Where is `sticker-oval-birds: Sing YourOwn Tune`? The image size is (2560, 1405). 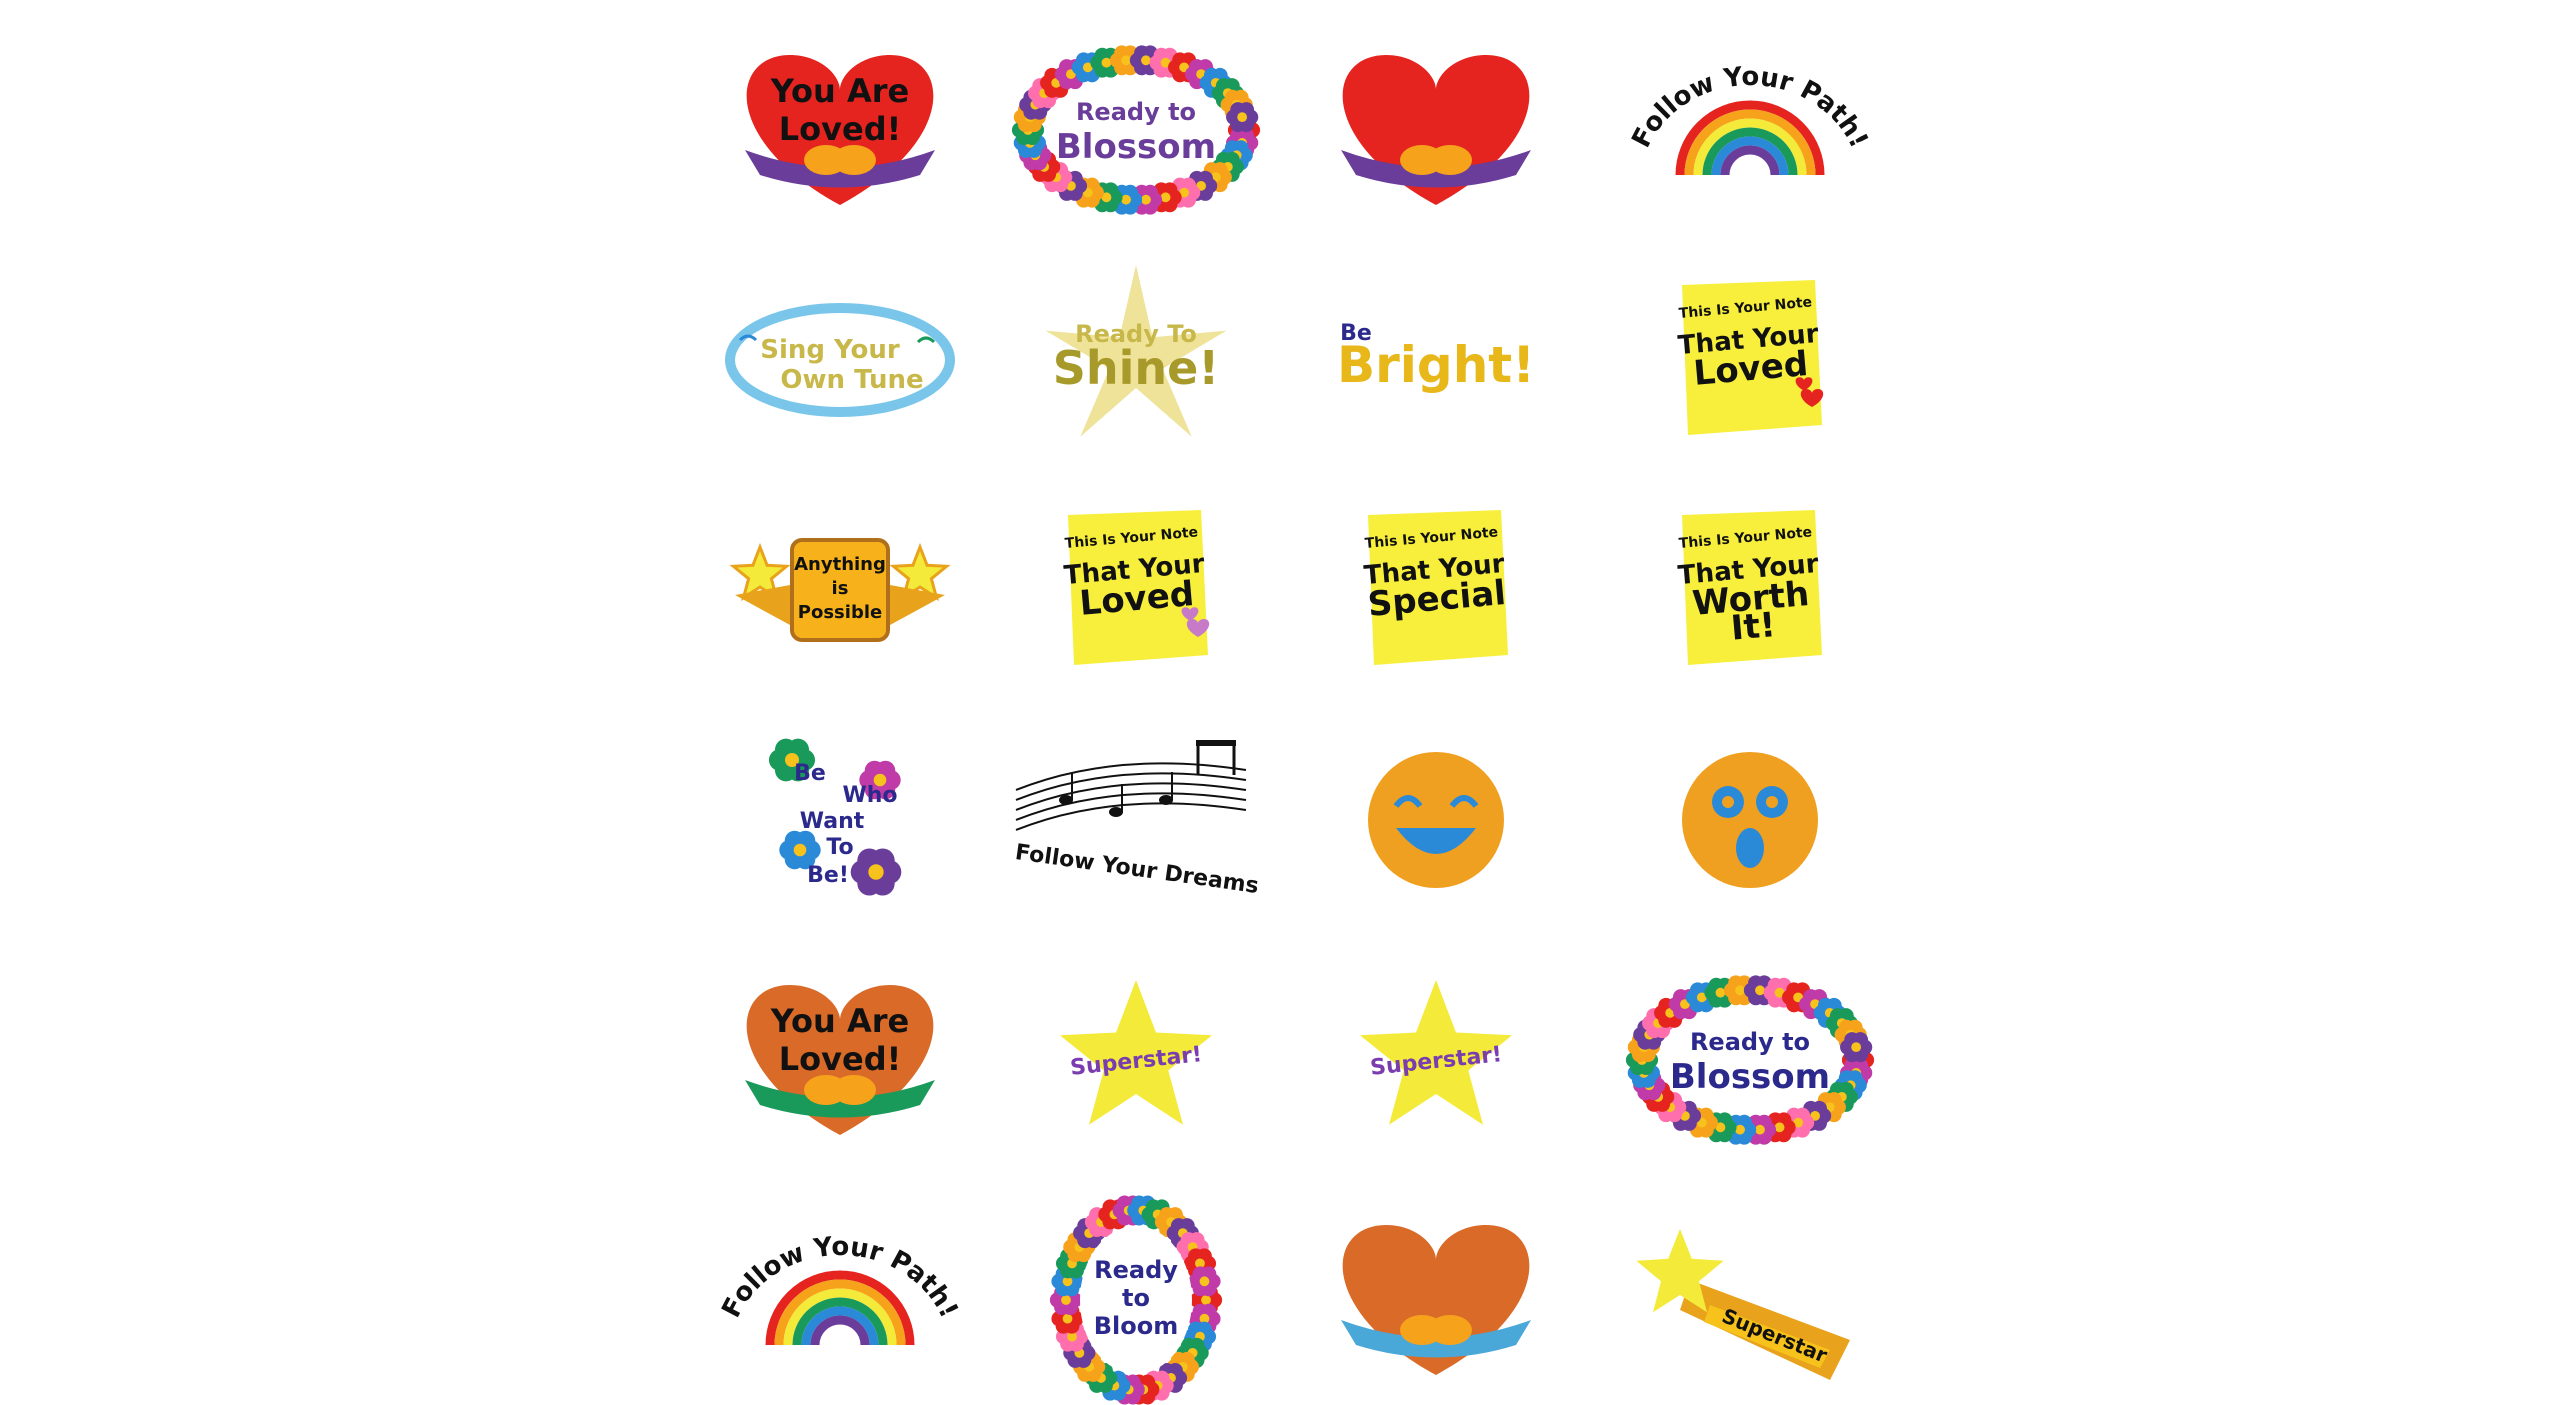
sticker-oval-birds: Sing YourOwn Tune is located at coordinates (840, 360).